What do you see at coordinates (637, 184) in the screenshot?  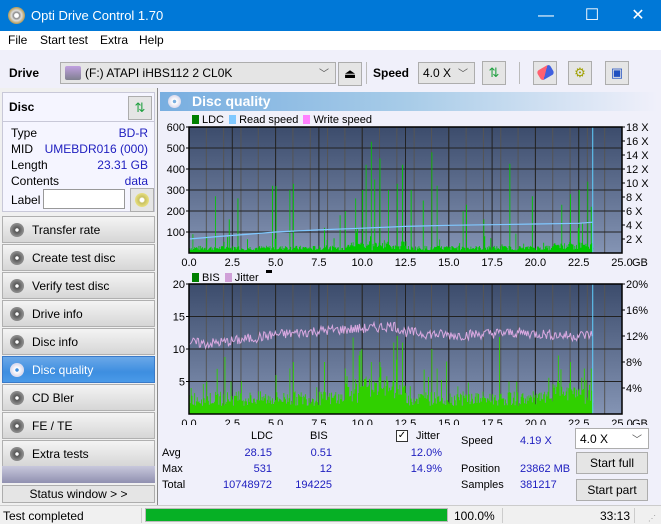 I see `y2-tick-label: 10 X` at bounding box center [637, 184].